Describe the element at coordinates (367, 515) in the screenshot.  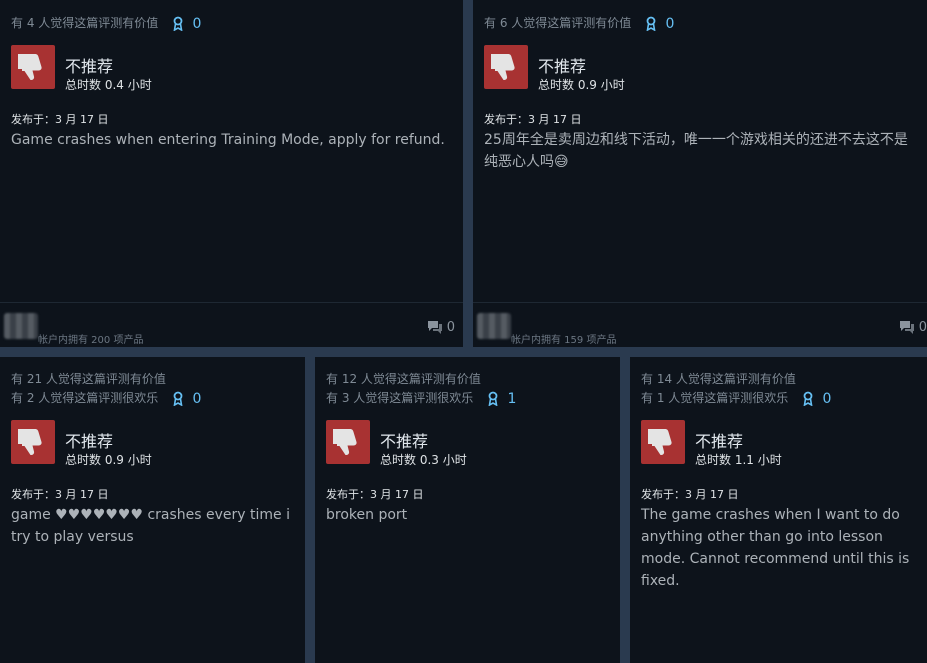
I see `review-body: broken port` at that location.